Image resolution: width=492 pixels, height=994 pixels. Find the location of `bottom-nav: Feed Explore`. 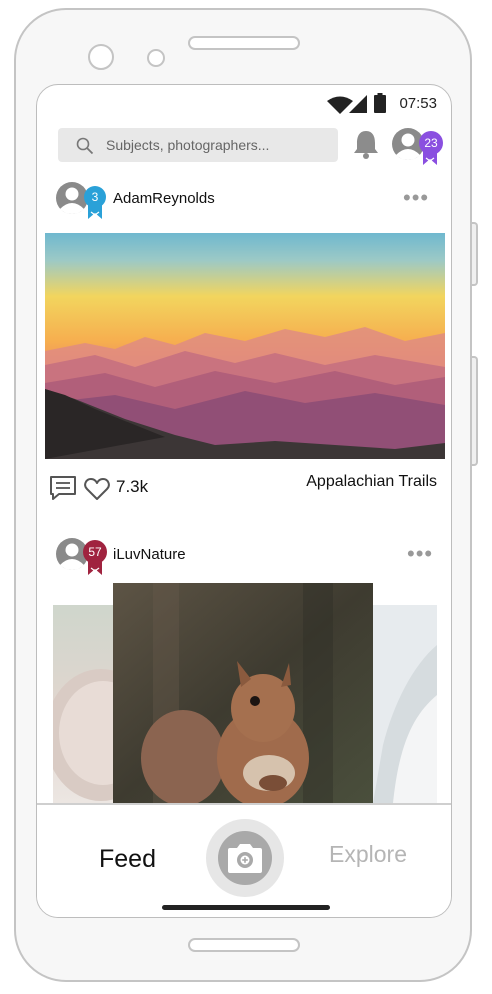

bottom-nav: Feed Explore is located at coordinates (244, 861).